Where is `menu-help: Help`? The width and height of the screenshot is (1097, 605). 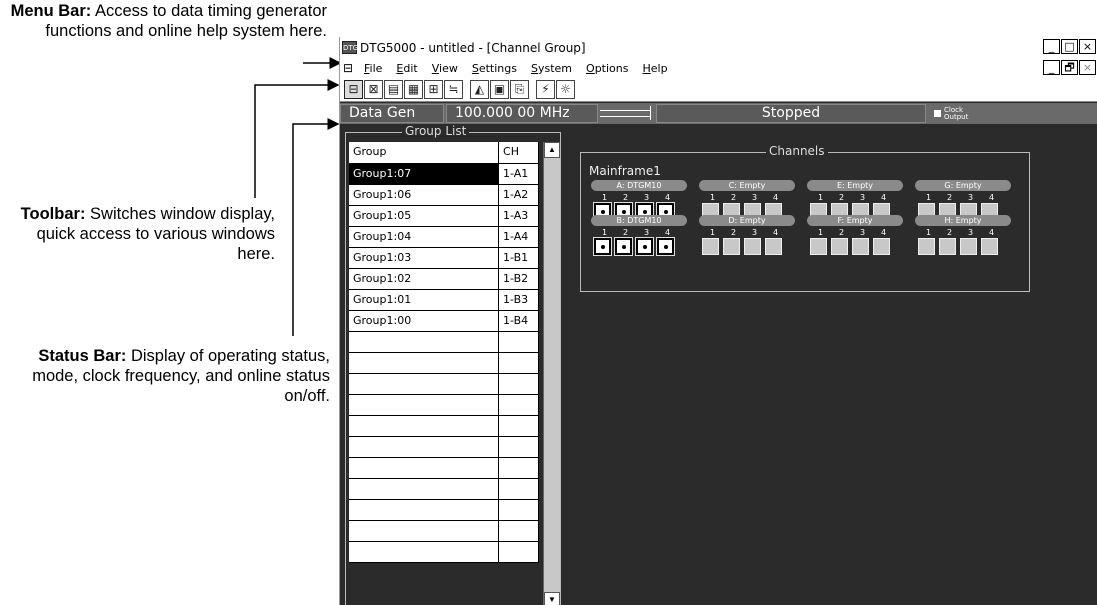
menu-help: Help is located at coordinates (654, 68).